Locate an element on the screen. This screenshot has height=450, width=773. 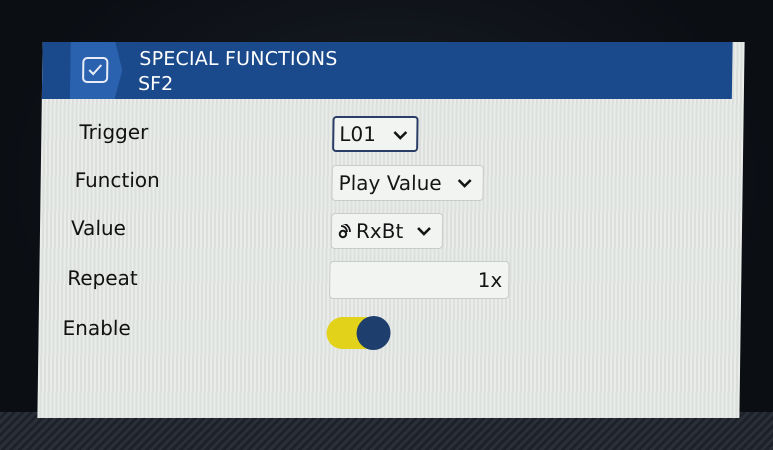
header-icon-tab is located at coordinates (96, 70).